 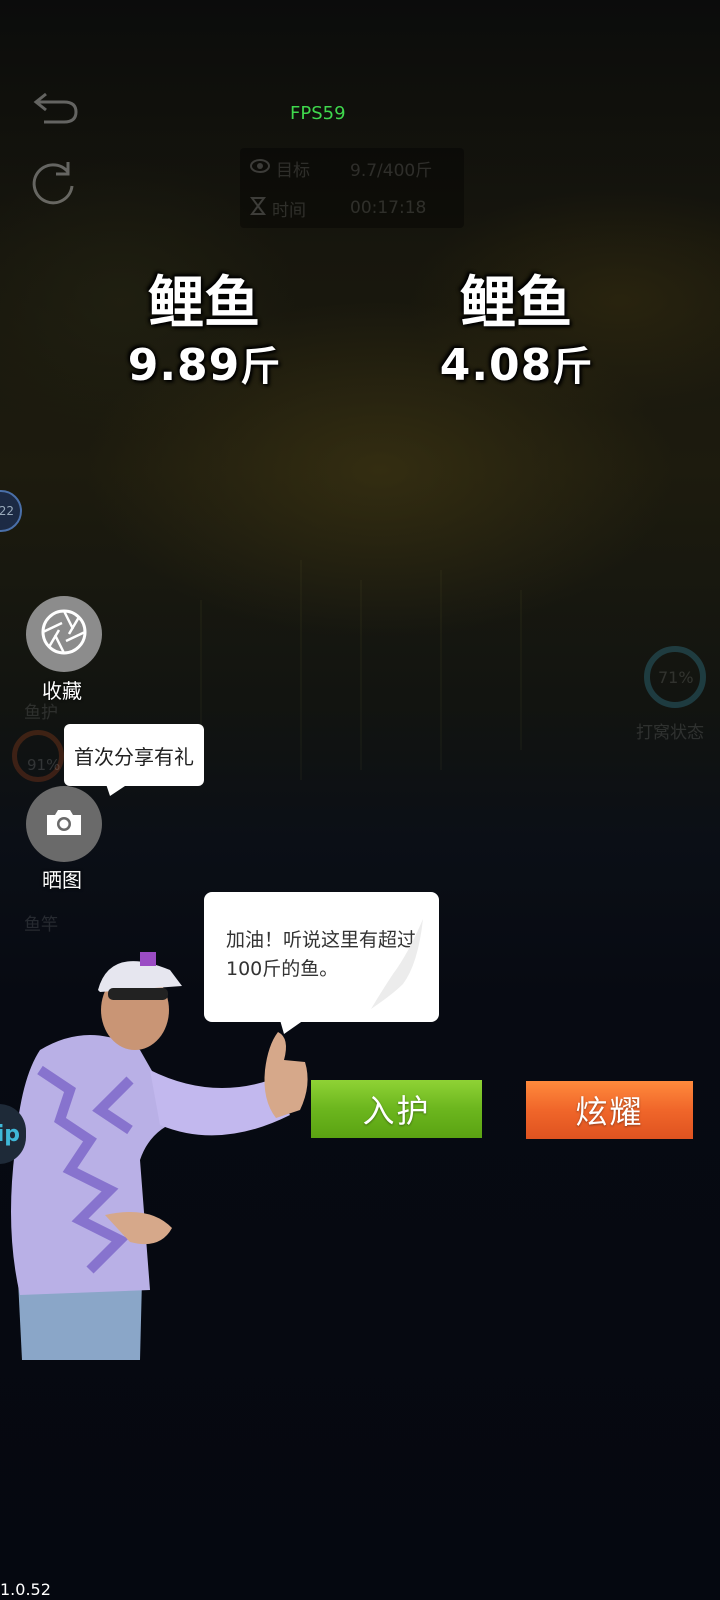 I want to click on target-value: 9.7/400斤, so click(x=391, y=170).